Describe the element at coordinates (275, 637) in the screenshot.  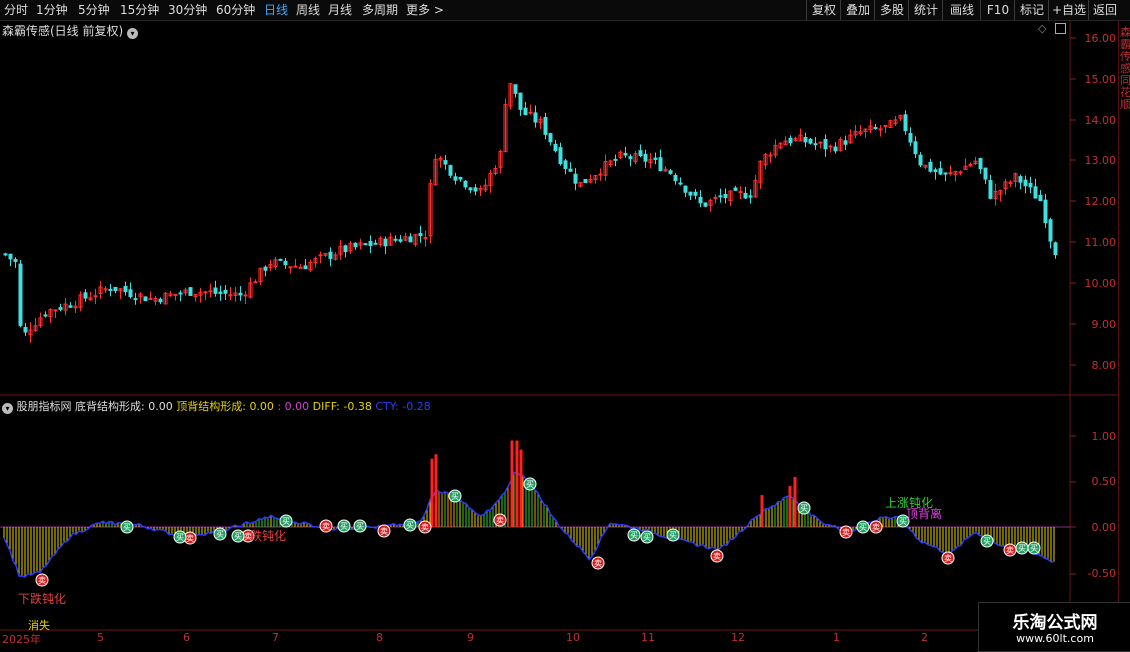
I see `x-label-jul: 7` at that location.